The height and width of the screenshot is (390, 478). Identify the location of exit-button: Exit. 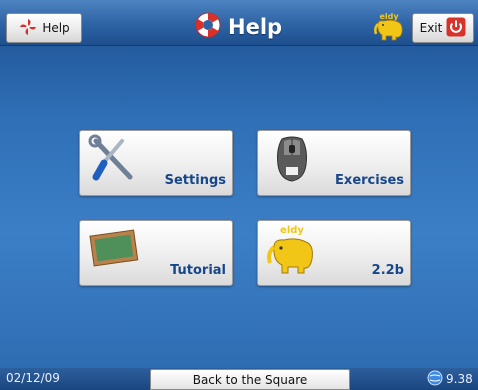
(443, 28).